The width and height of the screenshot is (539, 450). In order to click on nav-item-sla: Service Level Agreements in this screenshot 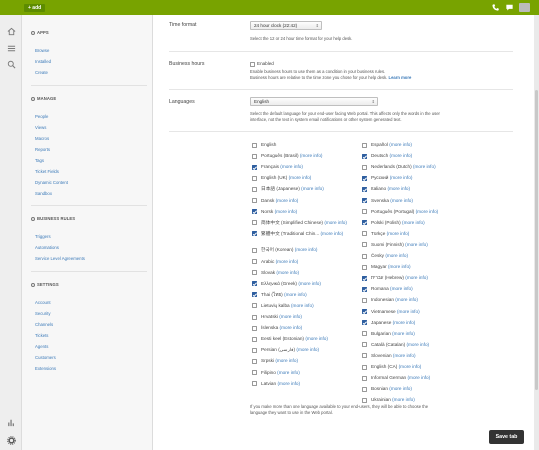, I will do `click(60, 258)`.